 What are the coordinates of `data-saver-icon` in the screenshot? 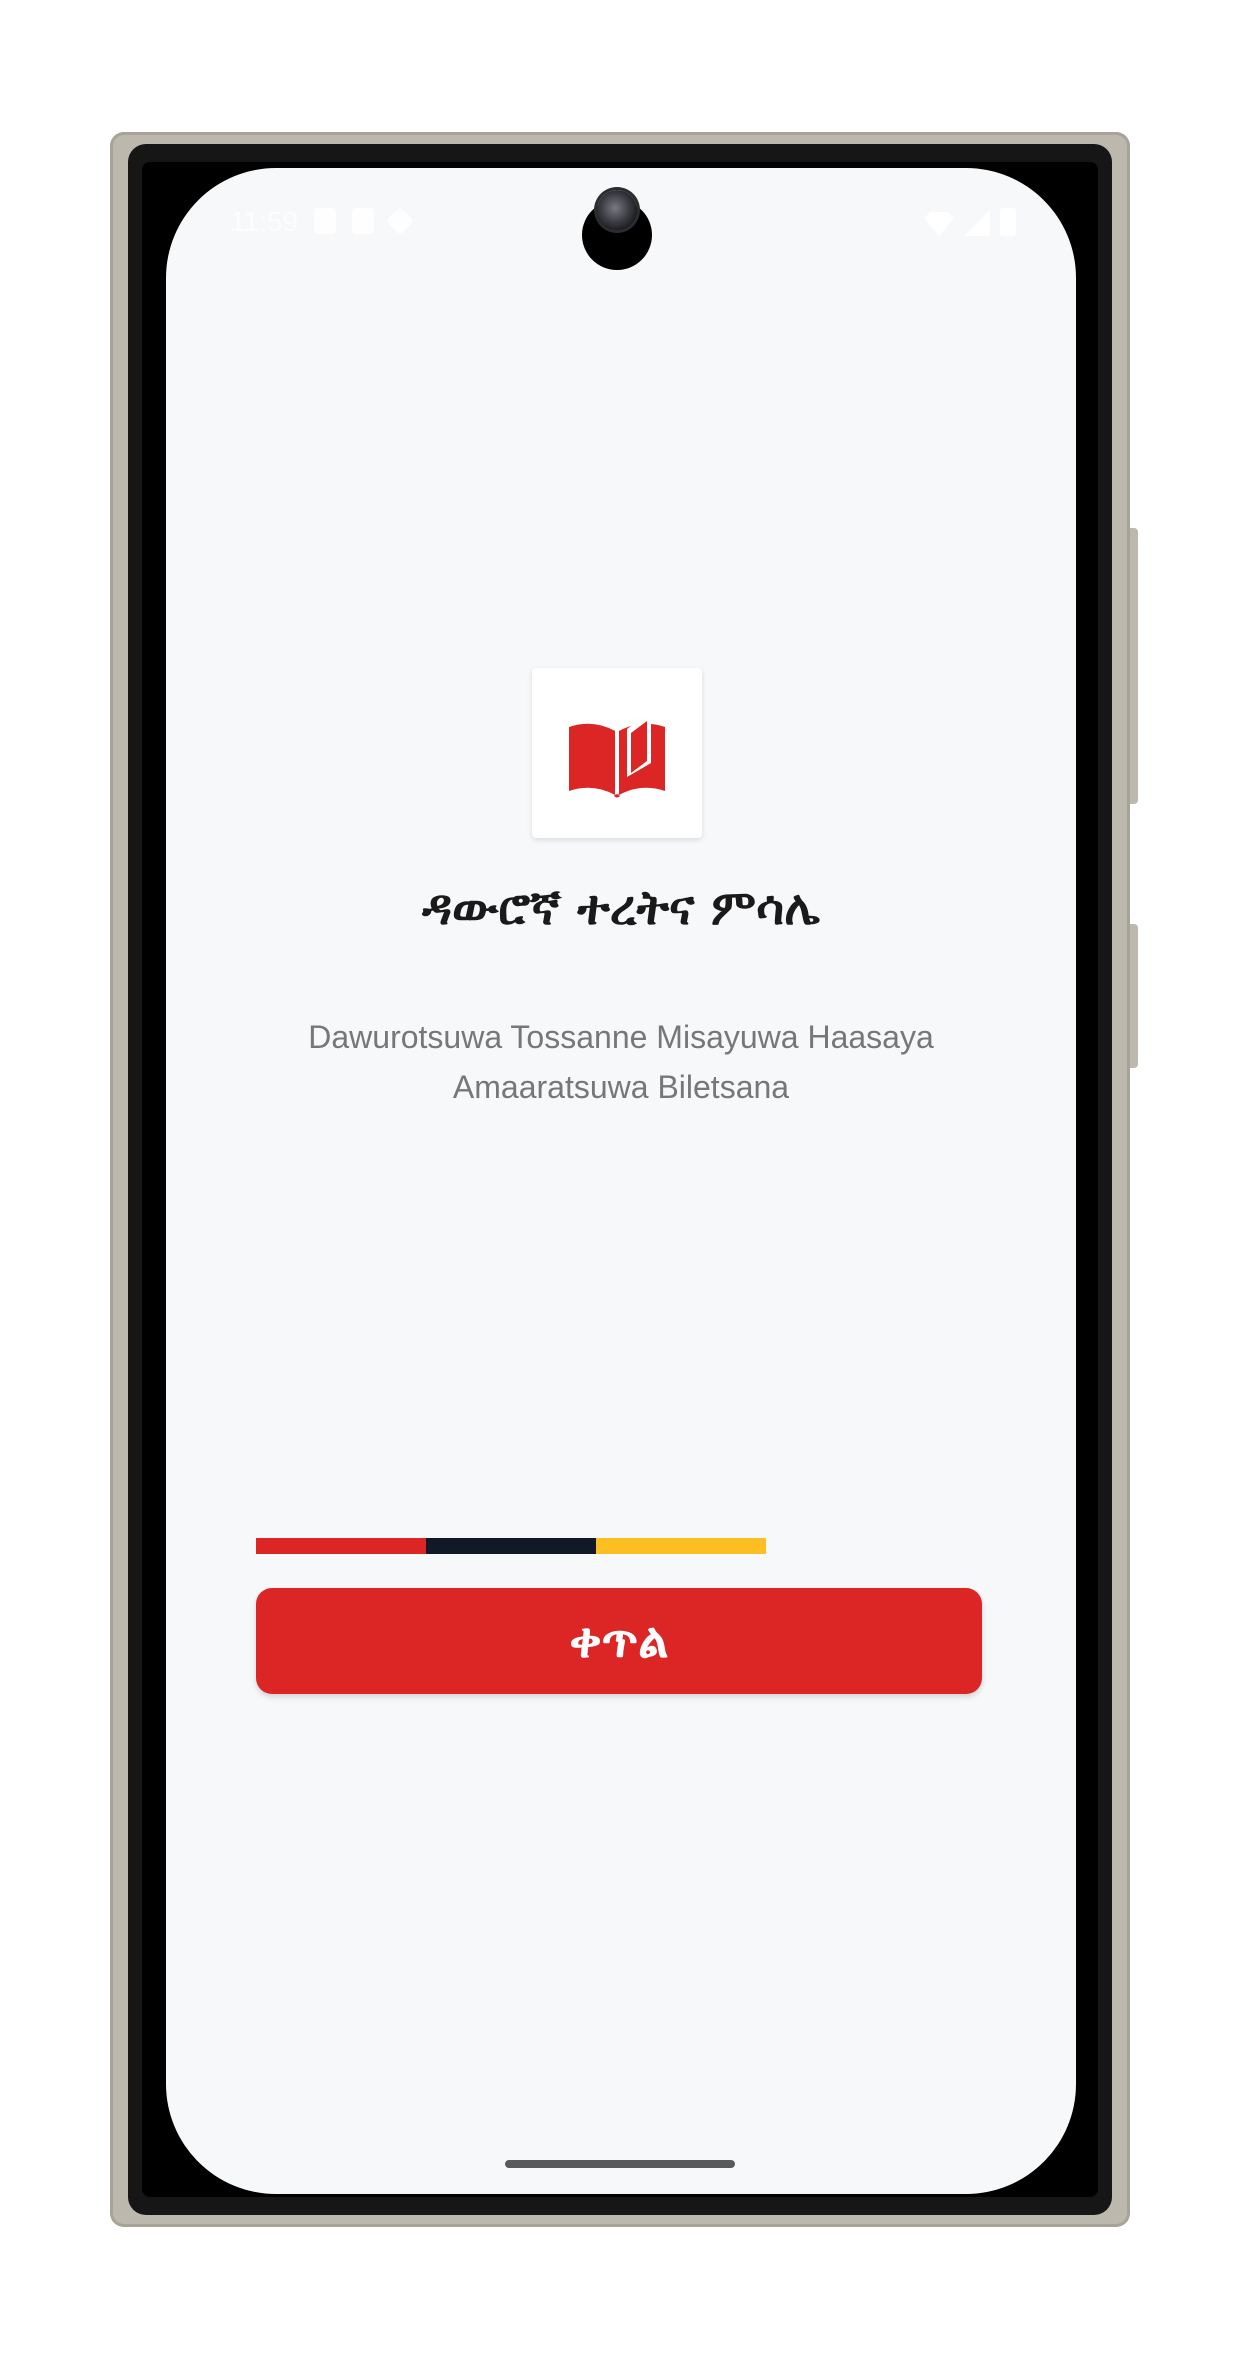 It's located at (400, 221).